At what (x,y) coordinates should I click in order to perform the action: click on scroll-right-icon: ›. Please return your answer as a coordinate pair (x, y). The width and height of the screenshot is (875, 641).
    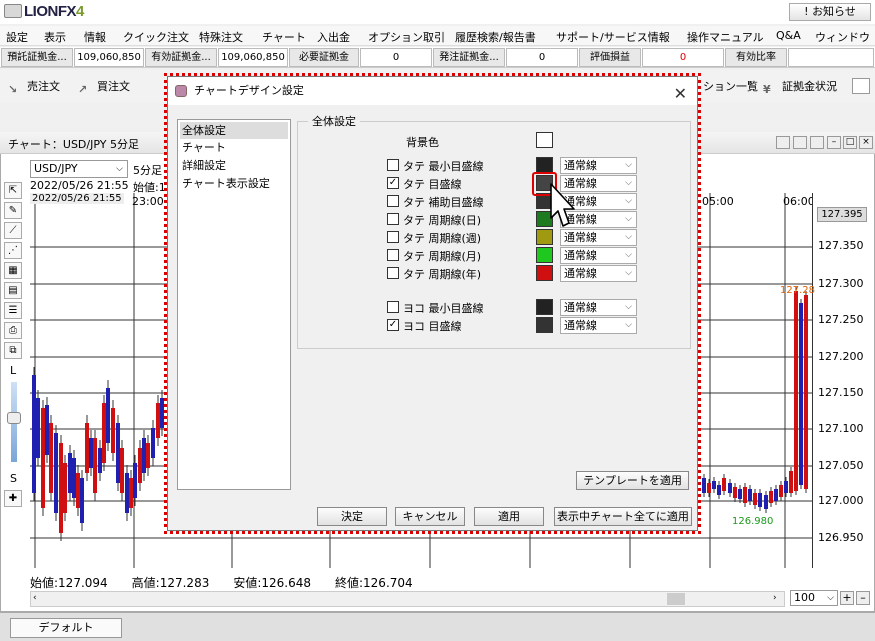
    Looking at the image, I should click on (775, 598).